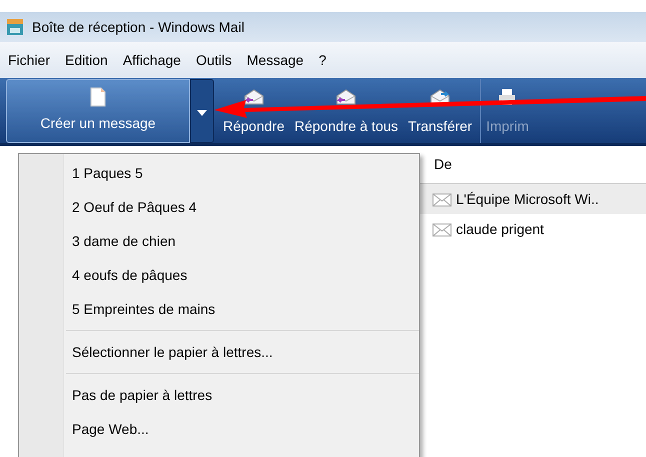 This screenshot has width=646, height=457. I want to click on menu-item: Edition, so click(86, 60).